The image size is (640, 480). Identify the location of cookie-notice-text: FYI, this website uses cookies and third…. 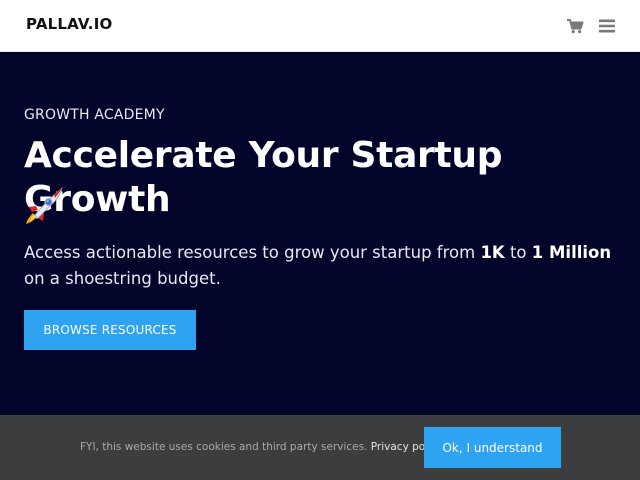
(262, 447).